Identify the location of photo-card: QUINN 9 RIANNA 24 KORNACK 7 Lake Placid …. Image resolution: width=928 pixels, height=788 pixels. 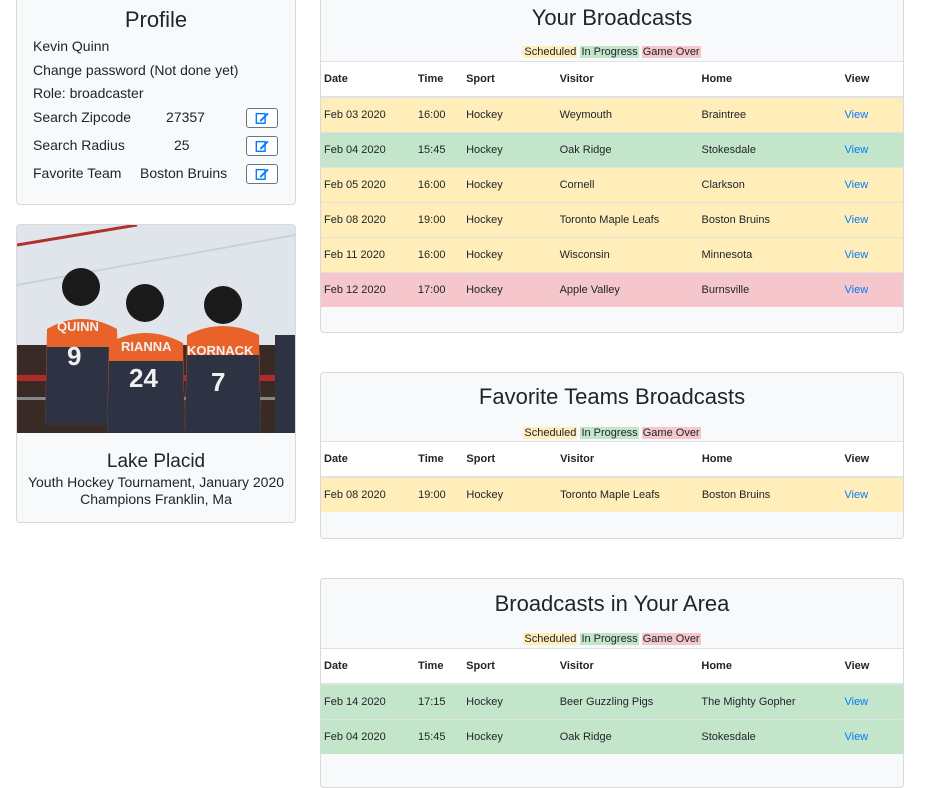
(156, 373).